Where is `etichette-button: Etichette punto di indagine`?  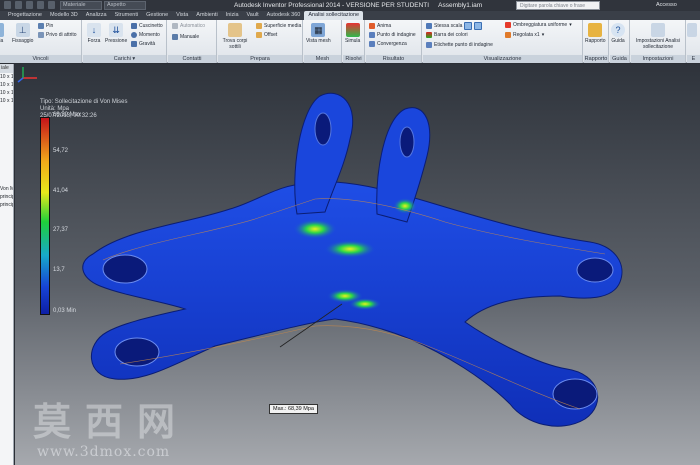
etichette-button: Etichette punto di indagine is located at coordinates (459, 45).